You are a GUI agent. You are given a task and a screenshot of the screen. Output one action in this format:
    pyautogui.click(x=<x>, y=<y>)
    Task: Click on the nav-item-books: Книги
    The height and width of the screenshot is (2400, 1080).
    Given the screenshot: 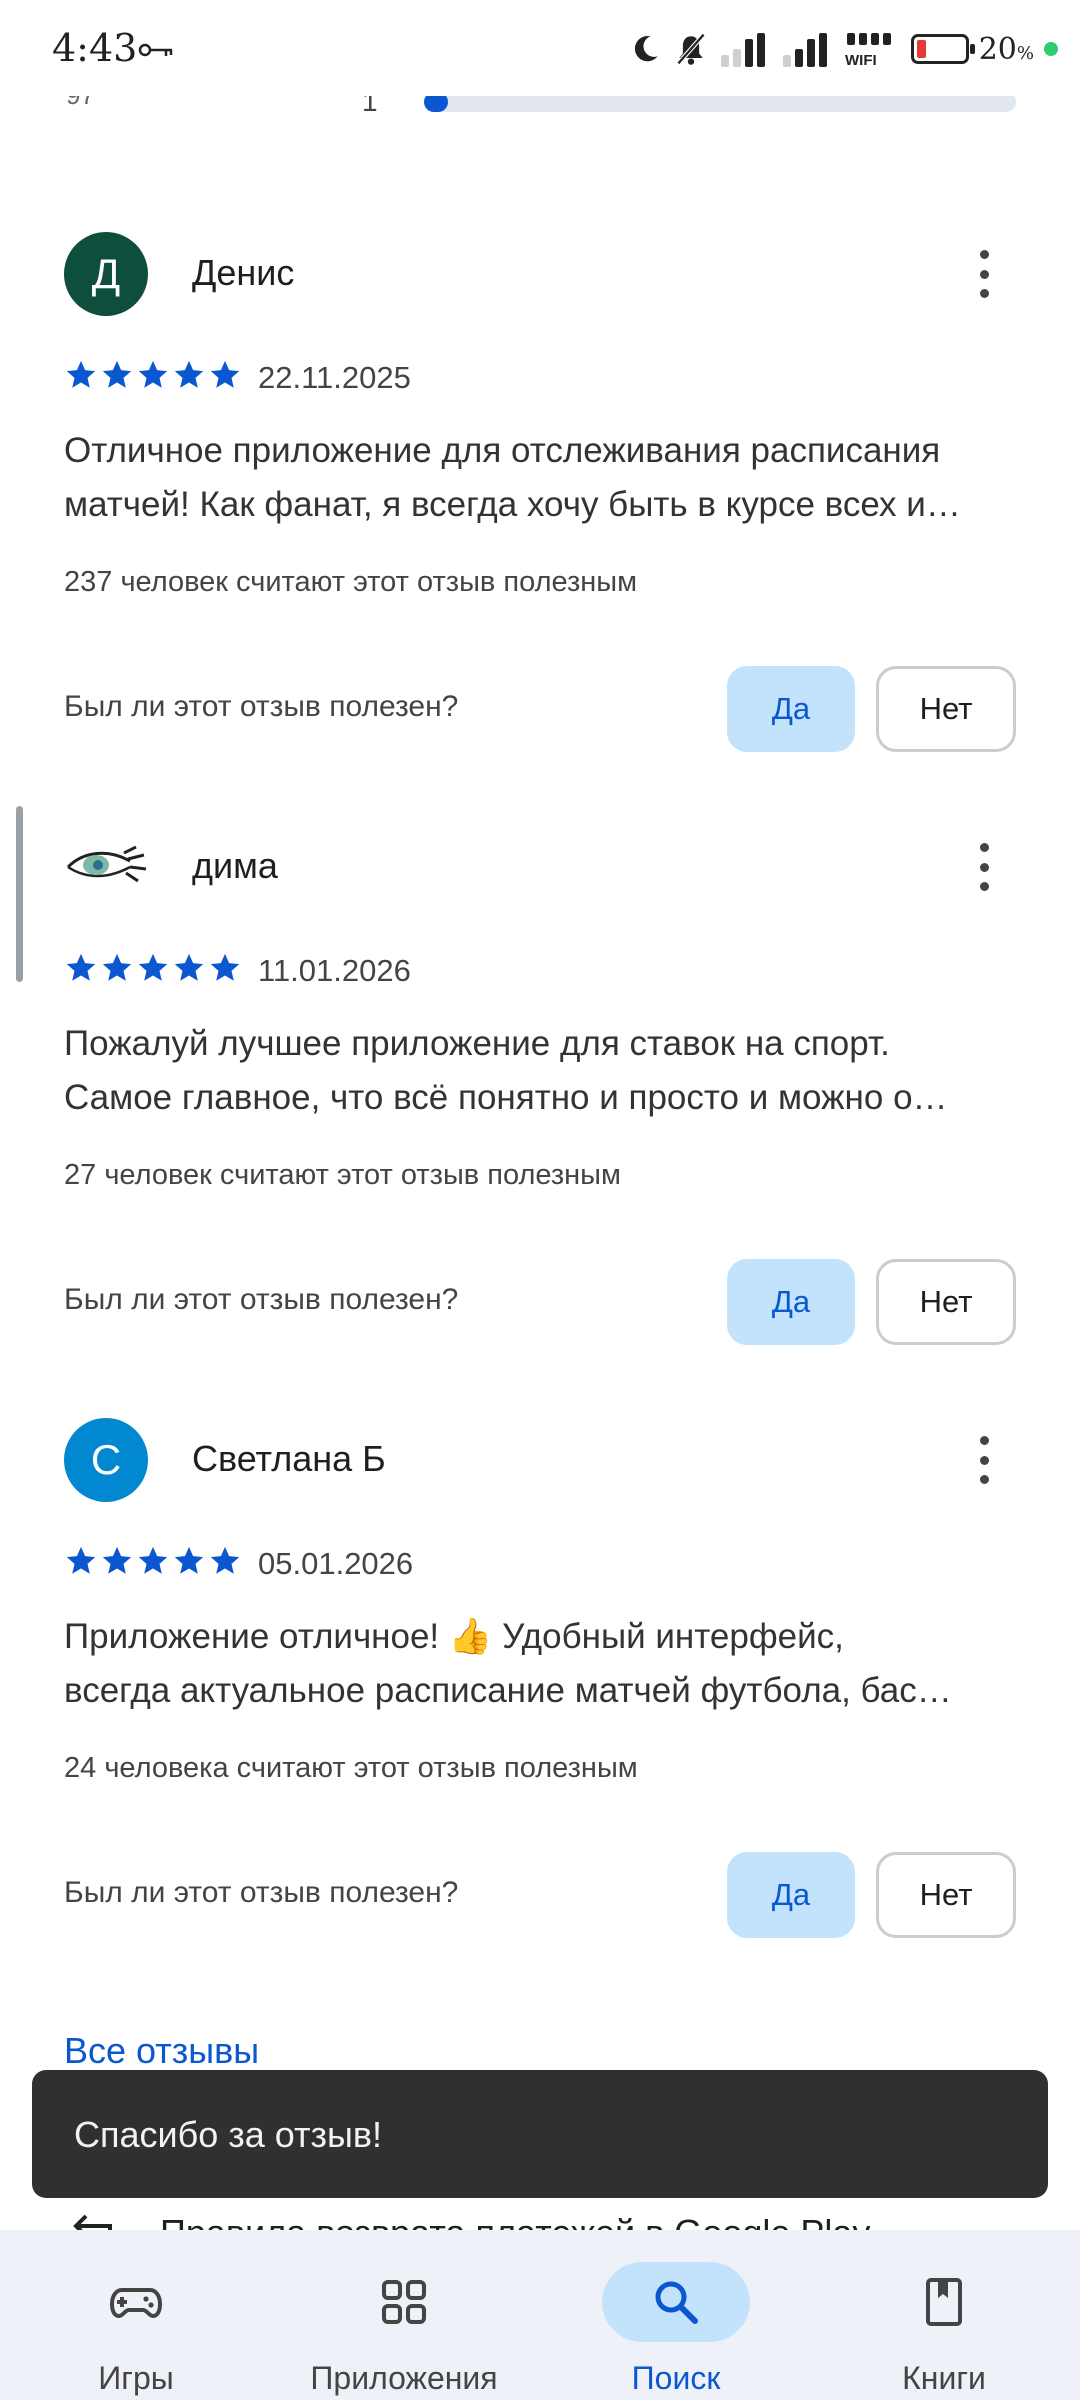 What is the action you would take?
    pyautogui.click(x=944, y=2315)
    